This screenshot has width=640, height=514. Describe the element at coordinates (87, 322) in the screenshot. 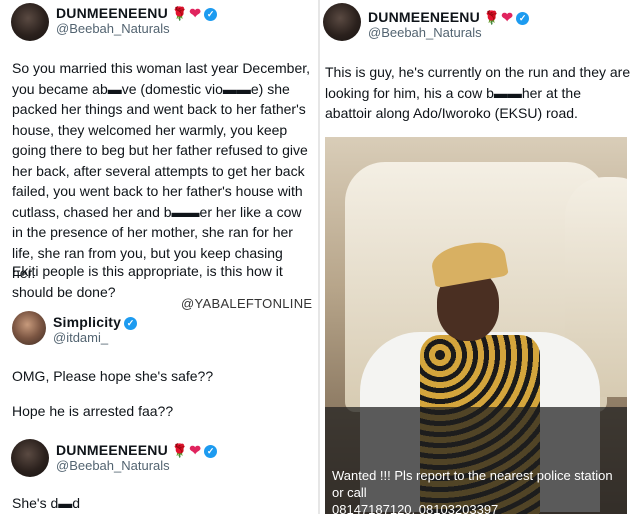

I see `display-name-text: Simplicity` at that location.